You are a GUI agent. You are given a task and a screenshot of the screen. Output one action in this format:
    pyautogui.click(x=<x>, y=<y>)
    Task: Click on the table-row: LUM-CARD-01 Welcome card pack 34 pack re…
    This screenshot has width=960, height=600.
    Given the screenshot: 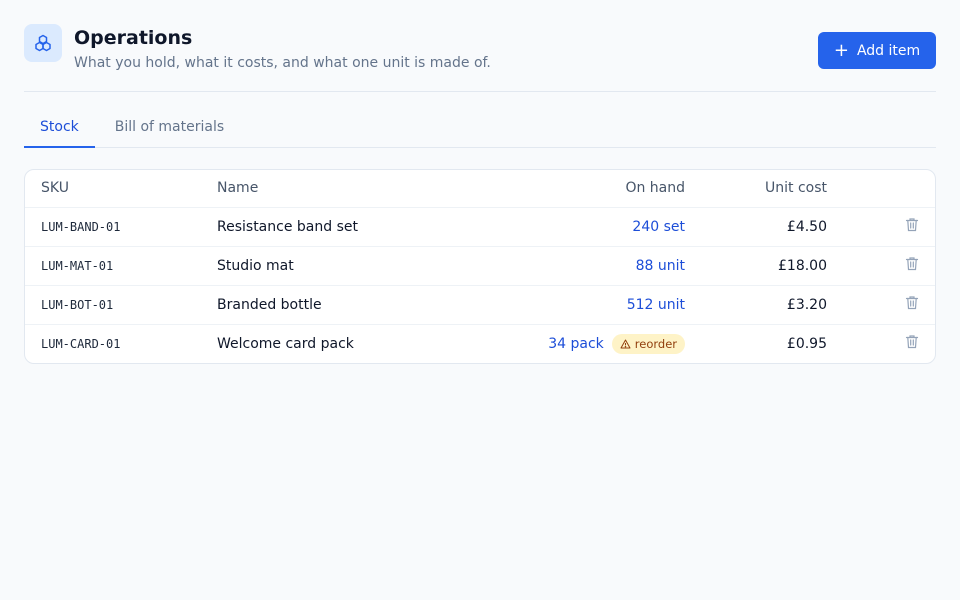 What is the action you would take?
    pyautogui.click(x=480, y=343)
    